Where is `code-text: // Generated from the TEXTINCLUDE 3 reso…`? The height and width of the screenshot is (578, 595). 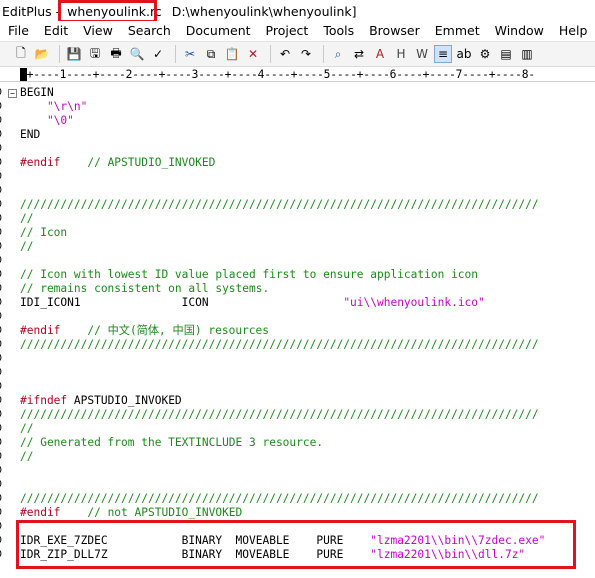
code-text: // Generated from the TEXTINCLUDE 3 reso… is located at coordinates (171, 443).